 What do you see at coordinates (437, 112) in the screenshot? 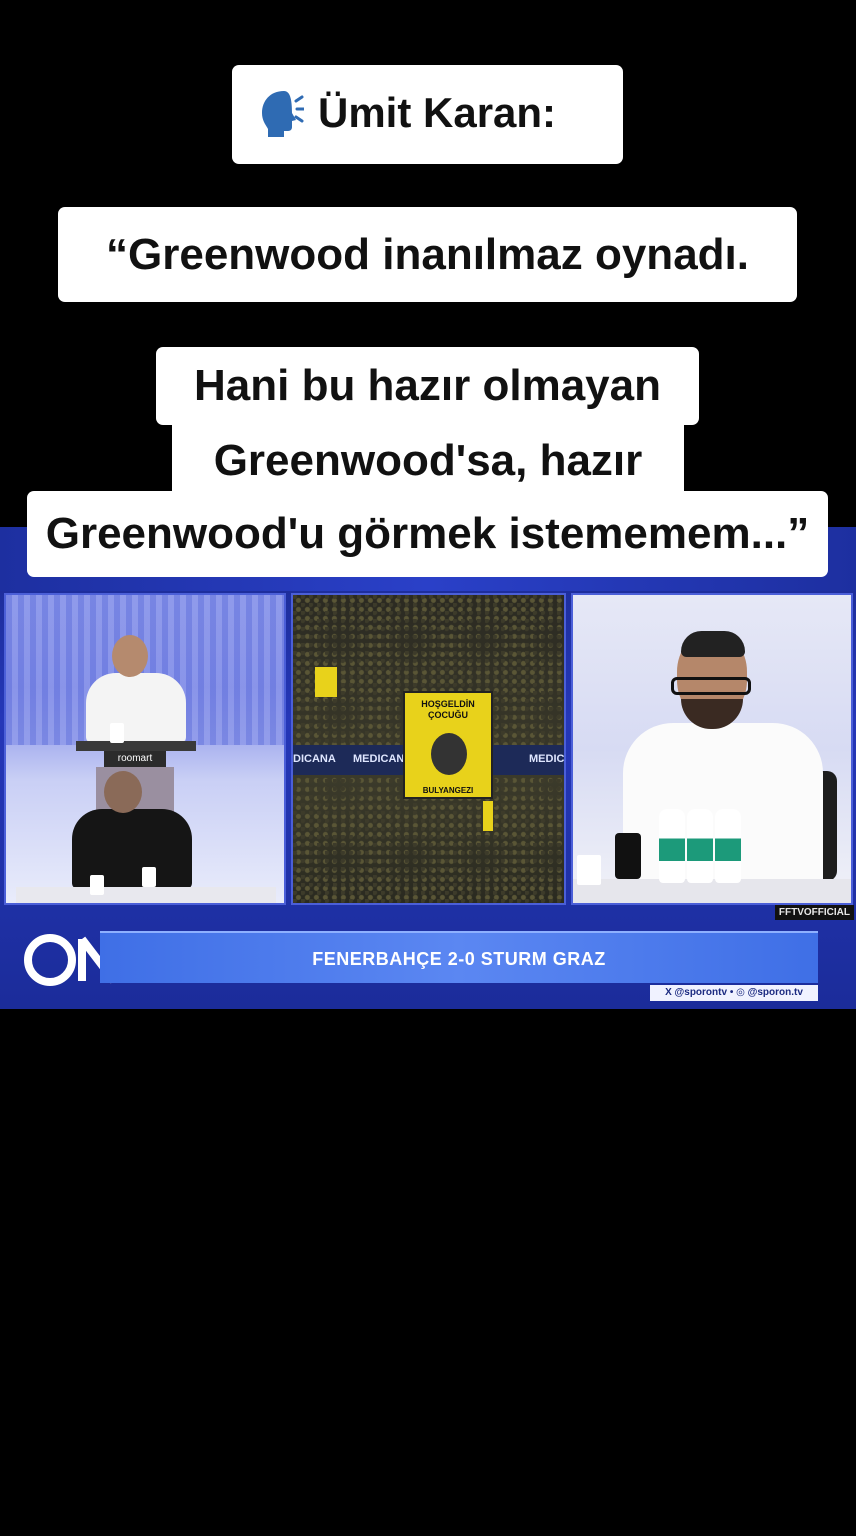
I see `speaker-name: Ümit Karan:` at bounding box center [437, 112].